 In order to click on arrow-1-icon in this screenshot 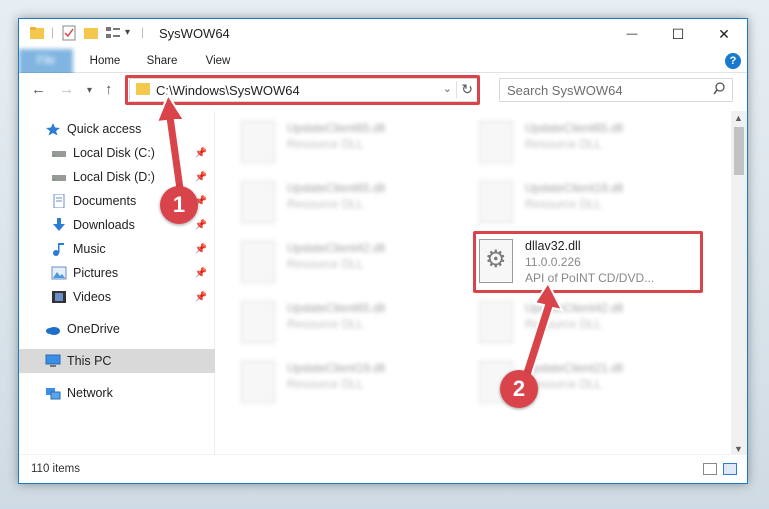, I will do `click(171, 143)`.